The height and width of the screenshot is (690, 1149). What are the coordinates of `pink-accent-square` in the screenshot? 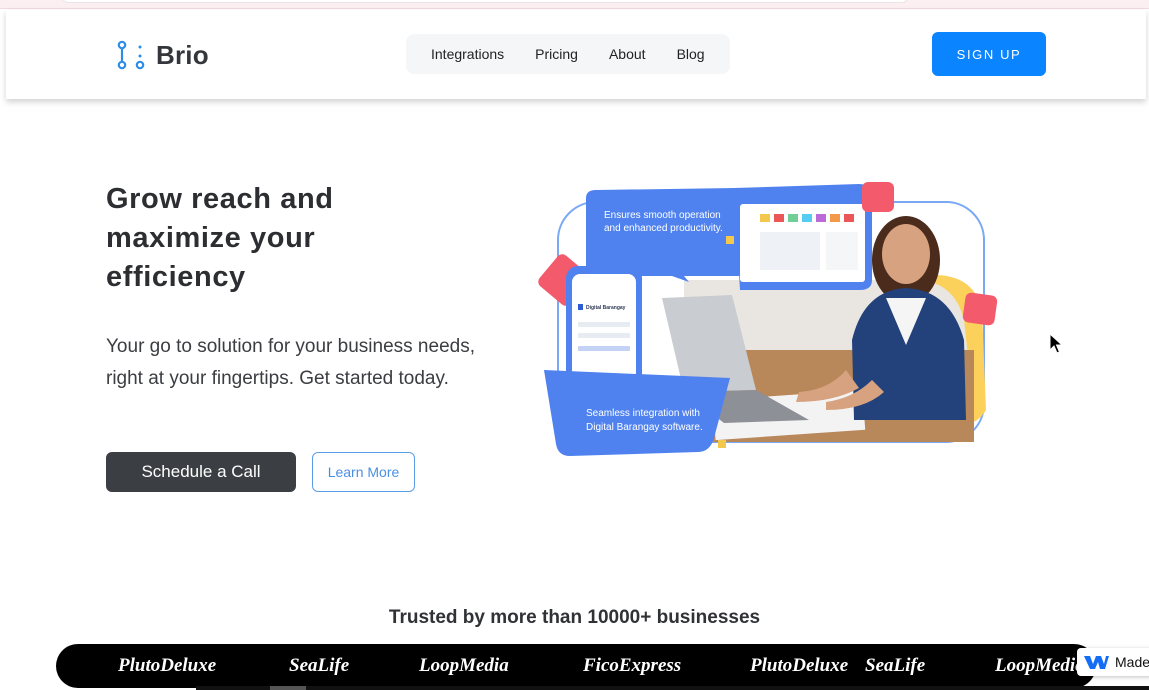 It's located at (878, 197).